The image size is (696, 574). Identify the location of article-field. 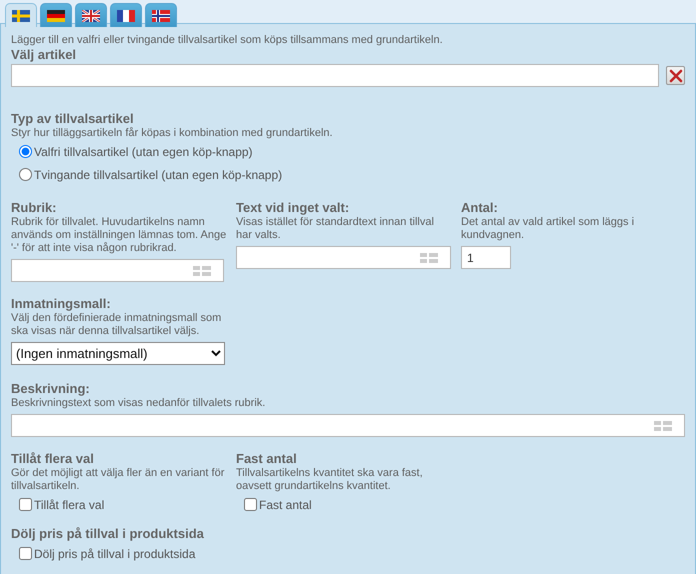
(335, 75).